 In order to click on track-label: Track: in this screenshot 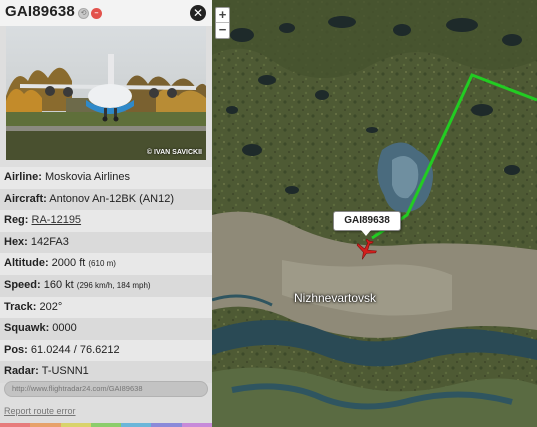, I will do `click(20, 306)`.